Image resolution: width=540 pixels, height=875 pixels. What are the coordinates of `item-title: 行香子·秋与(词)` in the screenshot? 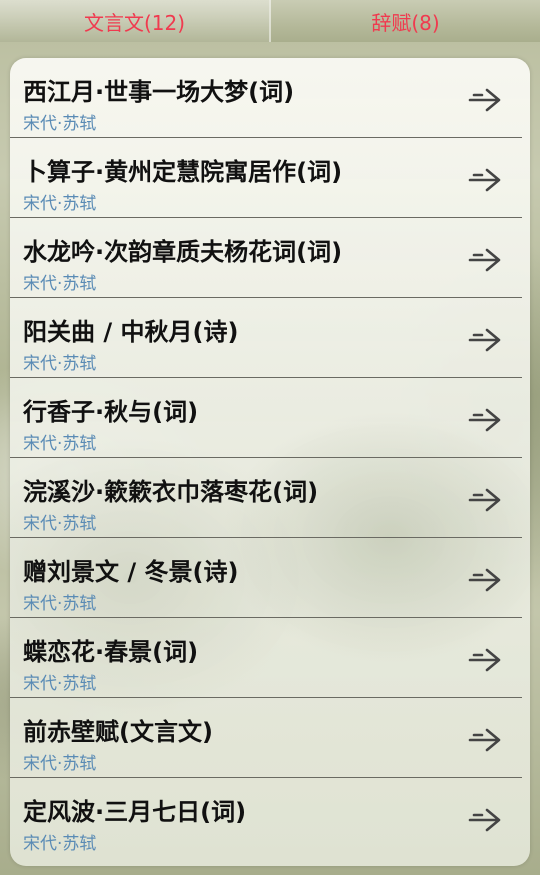 It's located at (111, 412).